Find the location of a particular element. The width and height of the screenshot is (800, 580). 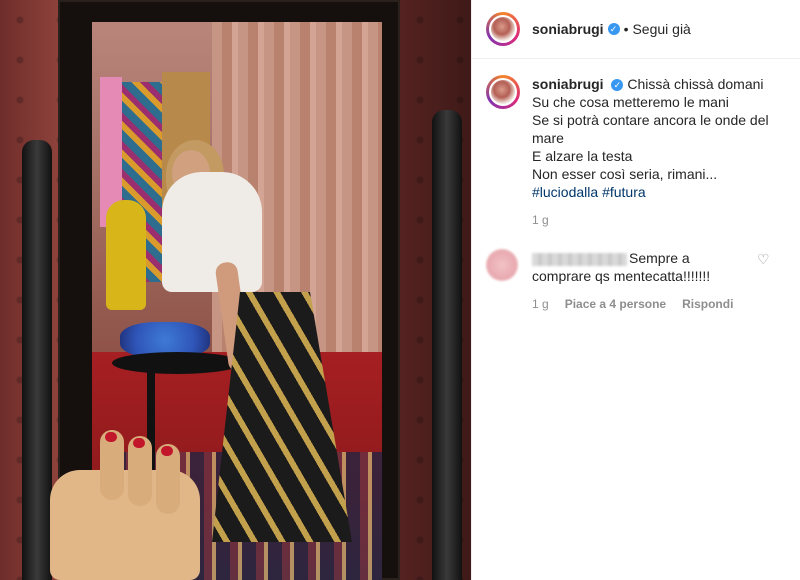

caption-first-row: soniabrugi ✓ Chissà chissà domani is located at coordinates (659, 84).